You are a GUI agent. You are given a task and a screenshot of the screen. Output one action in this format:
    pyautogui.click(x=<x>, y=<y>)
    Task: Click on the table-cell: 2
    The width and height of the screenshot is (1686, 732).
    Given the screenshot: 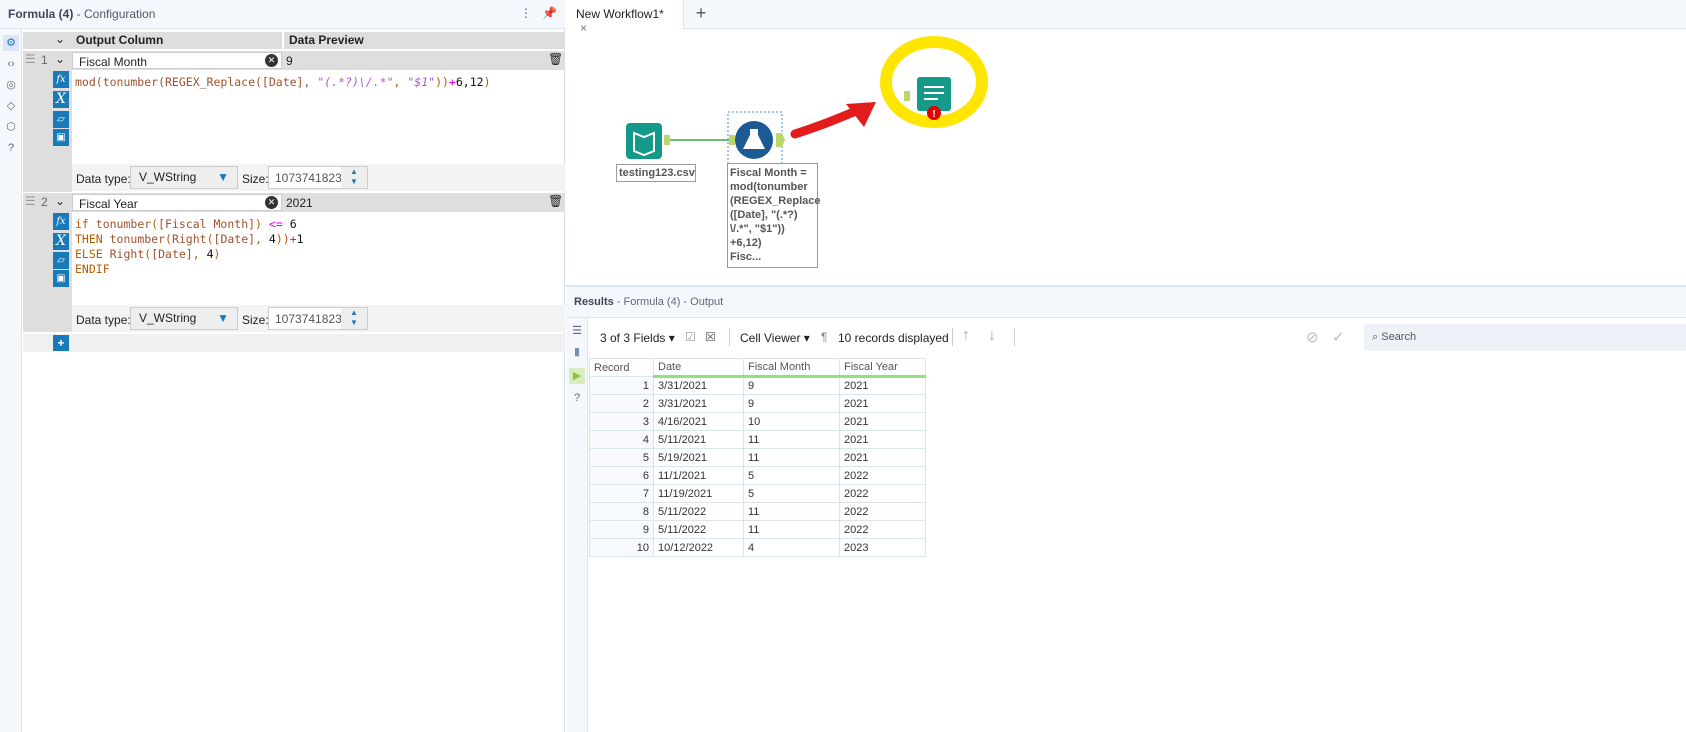 What is the action you would take?
    pyautogui.click(x=621, y=403)
    